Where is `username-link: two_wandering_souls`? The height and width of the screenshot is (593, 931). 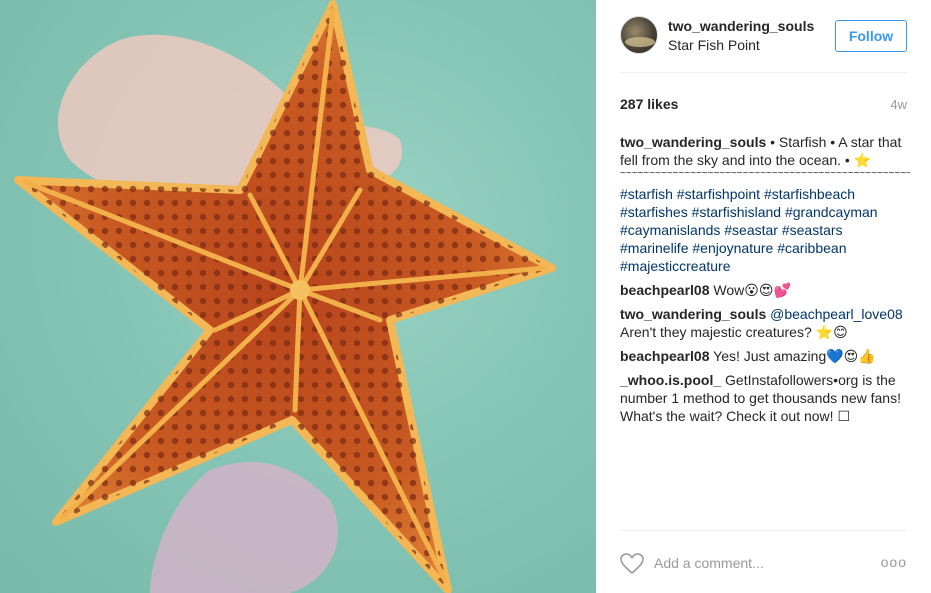
username-link: two_wandering_souls is located at coordinates (741, 26).